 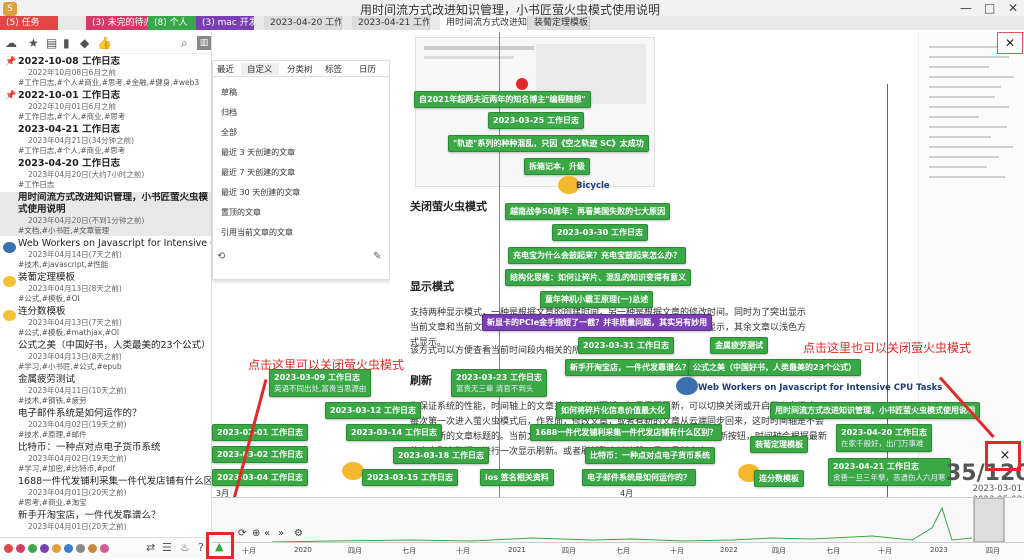 What do you see at coordinates (989, 8) in the screenshot?
I see `maximize-button: □` at bounding box center [989, 8].